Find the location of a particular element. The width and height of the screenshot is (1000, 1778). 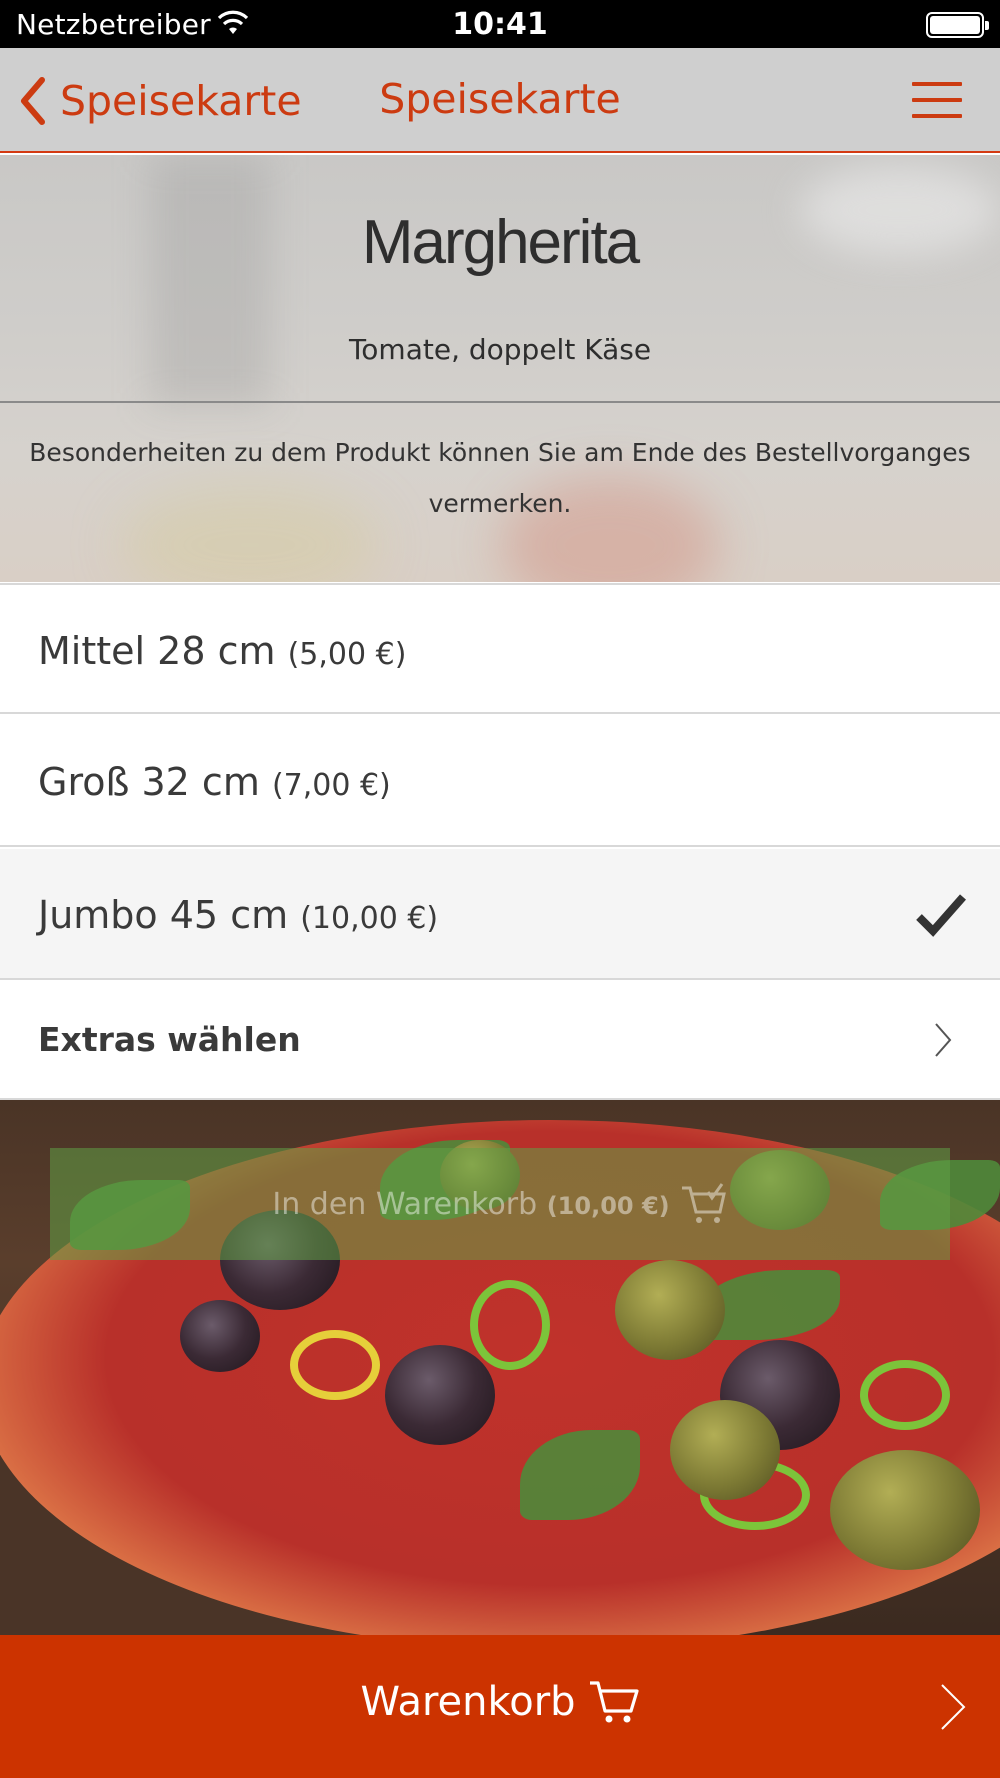

size-option-gross: Groß 32 cm (7,00 €) is located at coordinates (500, 781).